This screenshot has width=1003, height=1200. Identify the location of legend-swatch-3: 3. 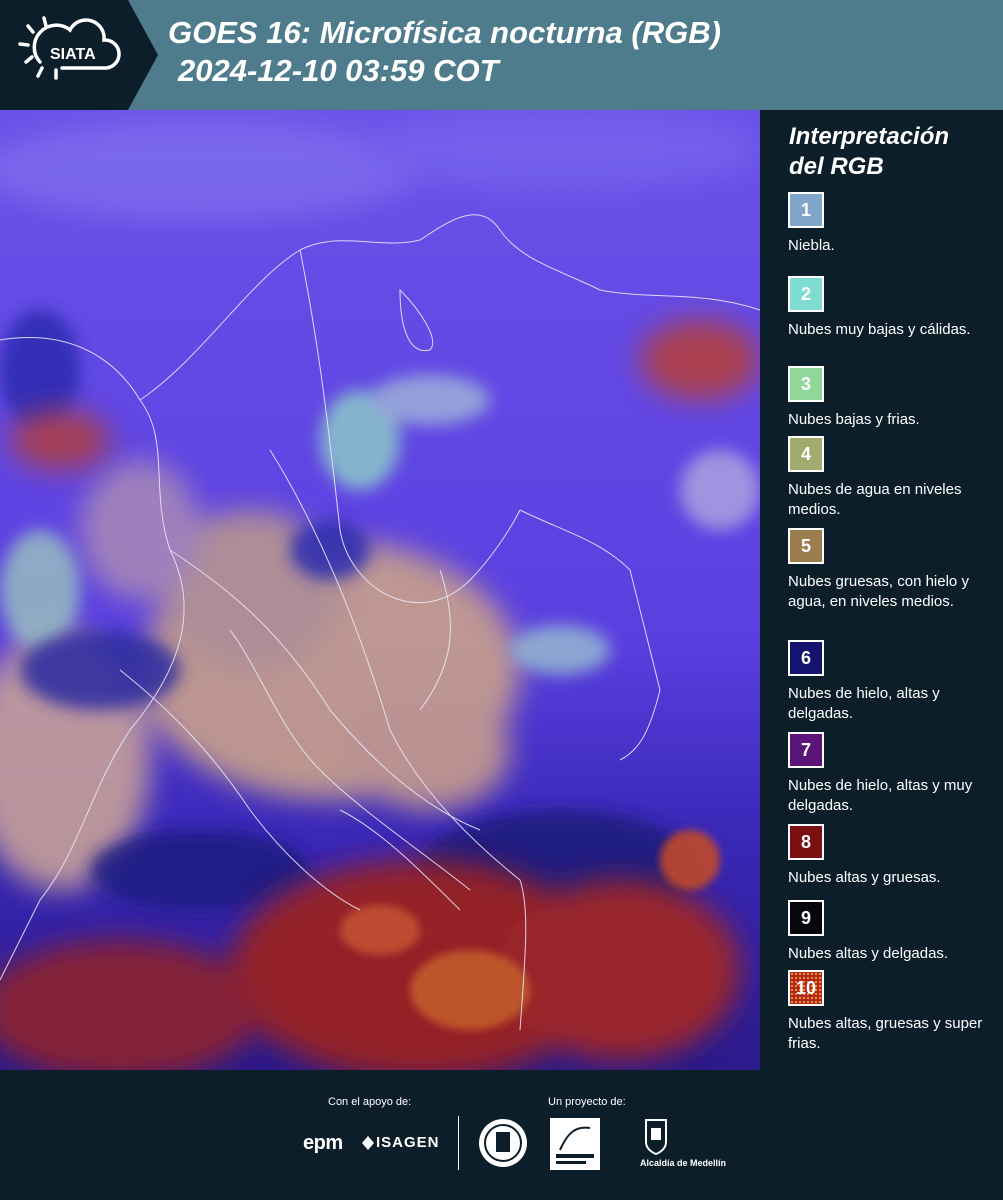
(806, 384).